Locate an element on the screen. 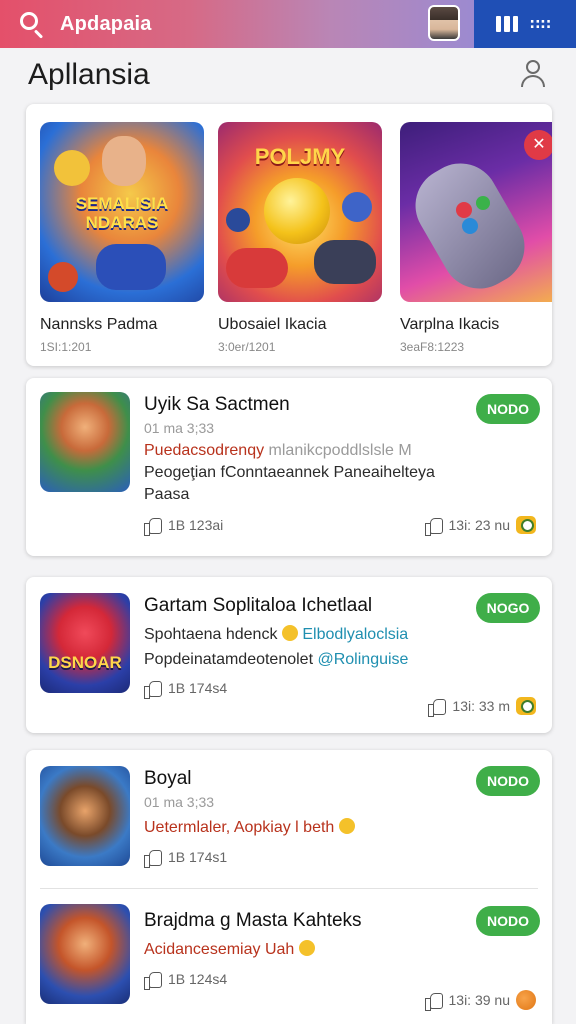 This screenshot has width=576, height=1024. featured-name: Ubosaiel Ikacia is located at coordinates (272, 324).